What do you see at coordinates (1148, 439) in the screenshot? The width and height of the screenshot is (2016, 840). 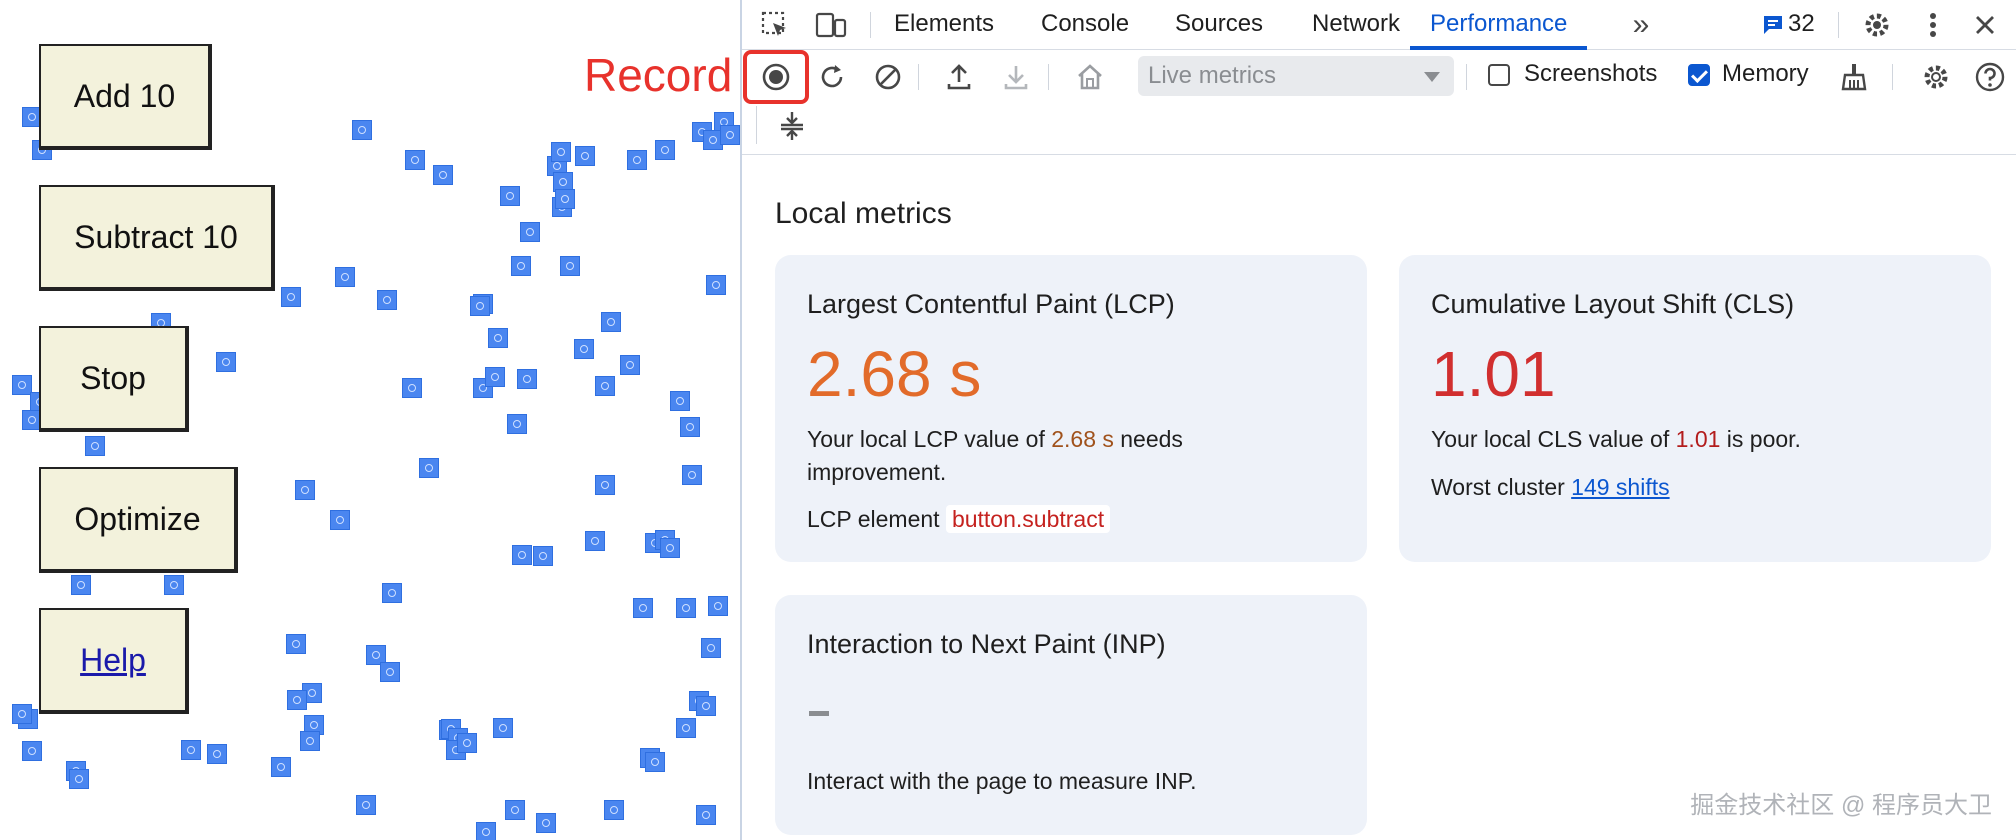 I see `lcp-desc-suffix: needs` at bounding box center [1148, 439].